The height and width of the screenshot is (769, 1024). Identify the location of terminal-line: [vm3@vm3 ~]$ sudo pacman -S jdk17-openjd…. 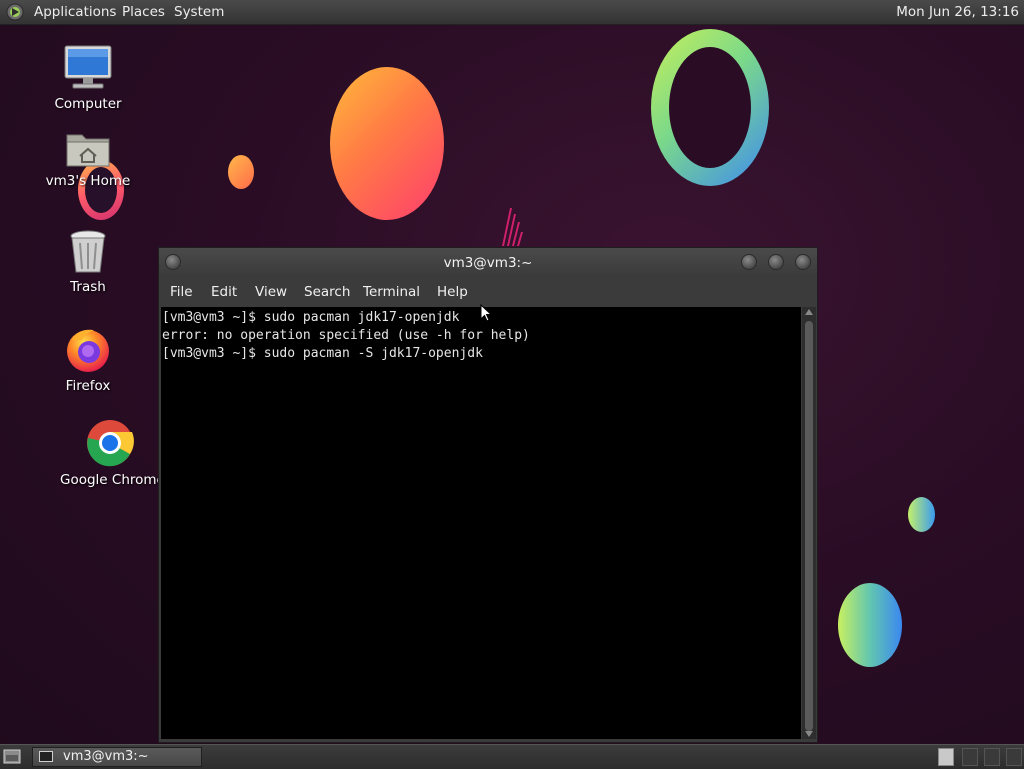
(322, 353).